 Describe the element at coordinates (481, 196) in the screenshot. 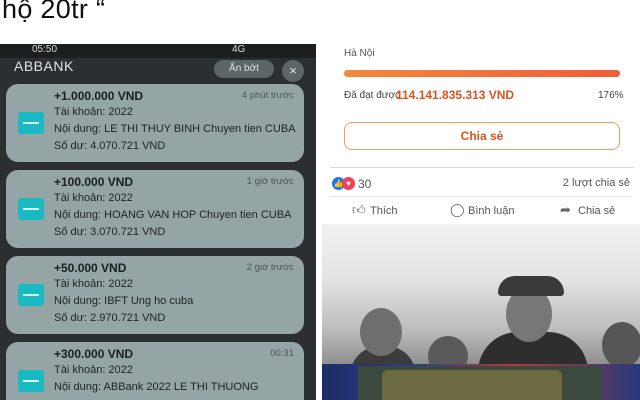

I see `actions-divider` at that location.